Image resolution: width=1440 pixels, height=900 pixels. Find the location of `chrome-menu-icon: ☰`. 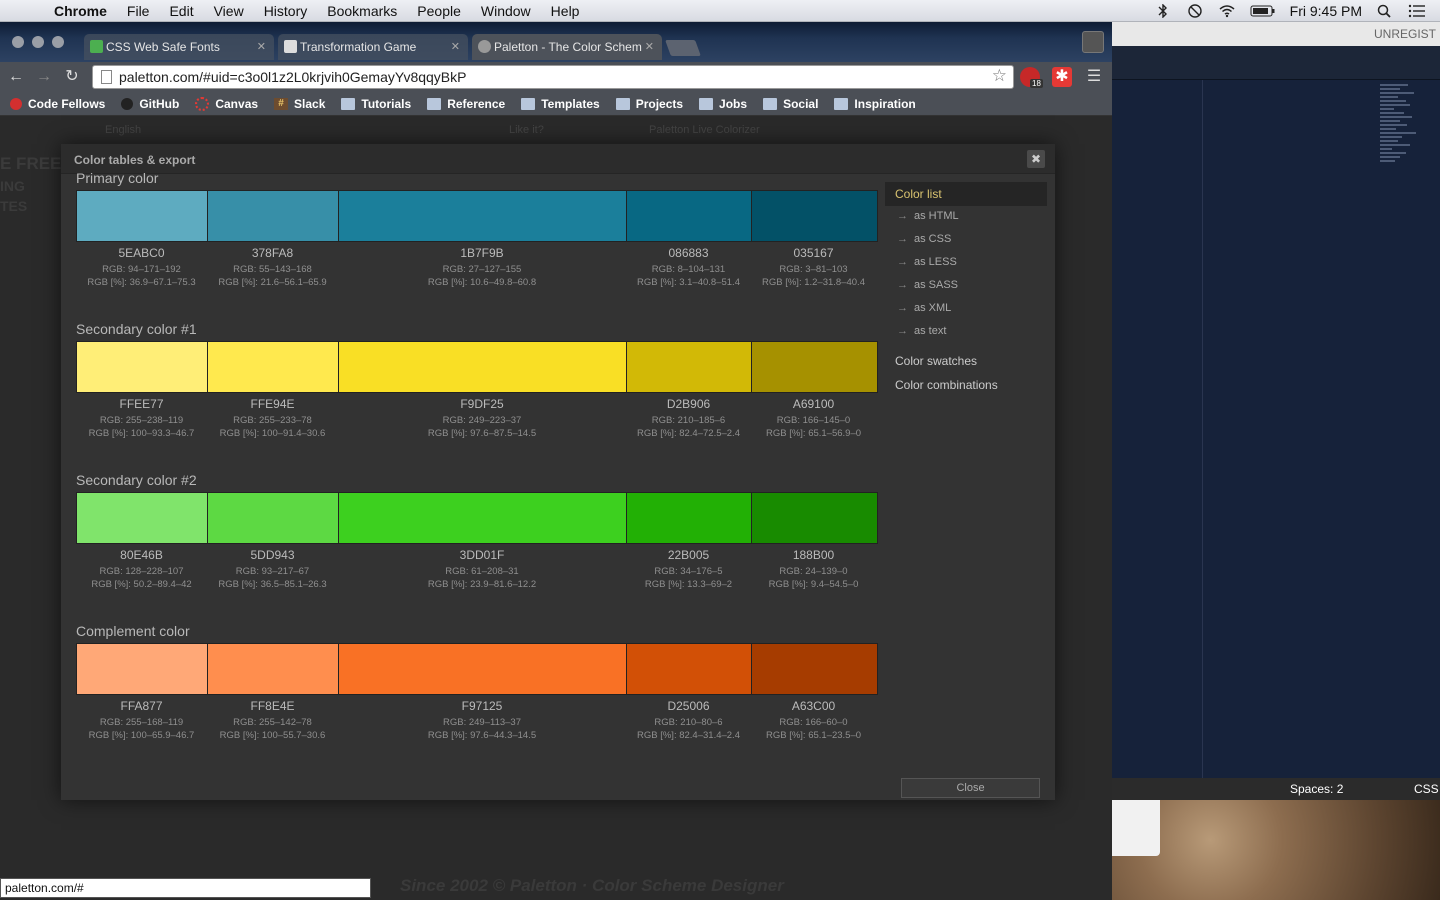

chrome-menu-icon: ☰ is located at coordinates (1094, 77).